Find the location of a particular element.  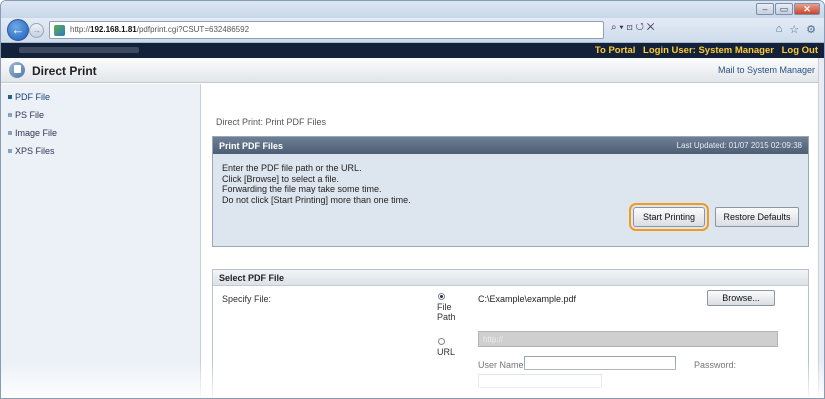

window-controls: – ▭ ✕ is located at coordinates (788, 9).